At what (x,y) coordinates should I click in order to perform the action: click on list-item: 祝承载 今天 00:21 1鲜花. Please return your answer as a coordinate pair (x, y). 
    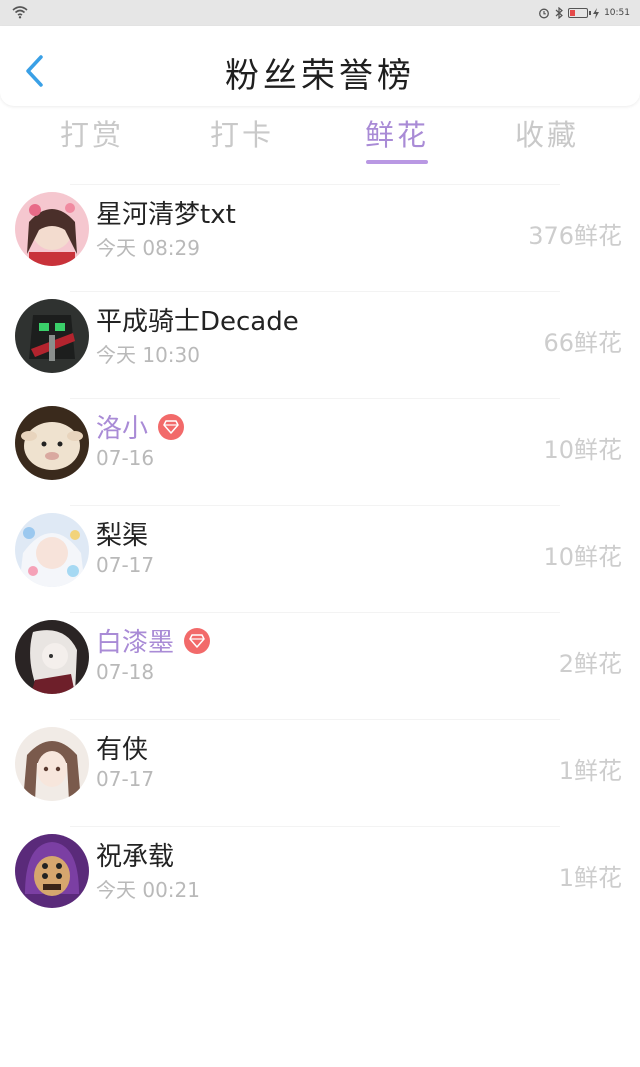
    Looking at the image, I should click on (320, 879).